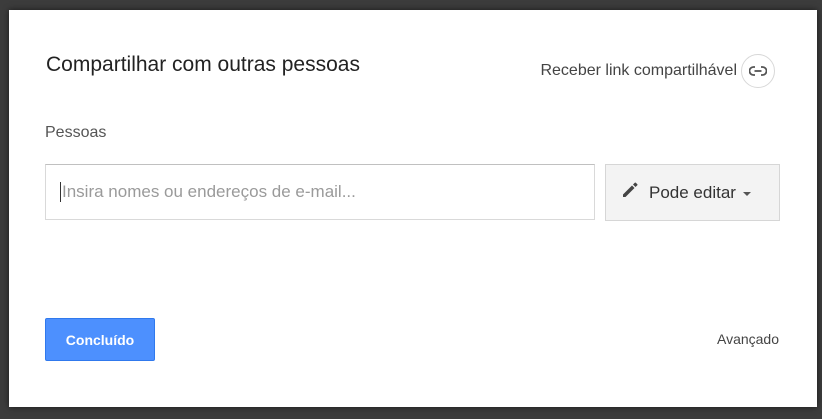 The width and height of the screenshot is (822, 419). Describe the element at coordinates (328, 192) in the screenshot. I see `people-input` at that location.